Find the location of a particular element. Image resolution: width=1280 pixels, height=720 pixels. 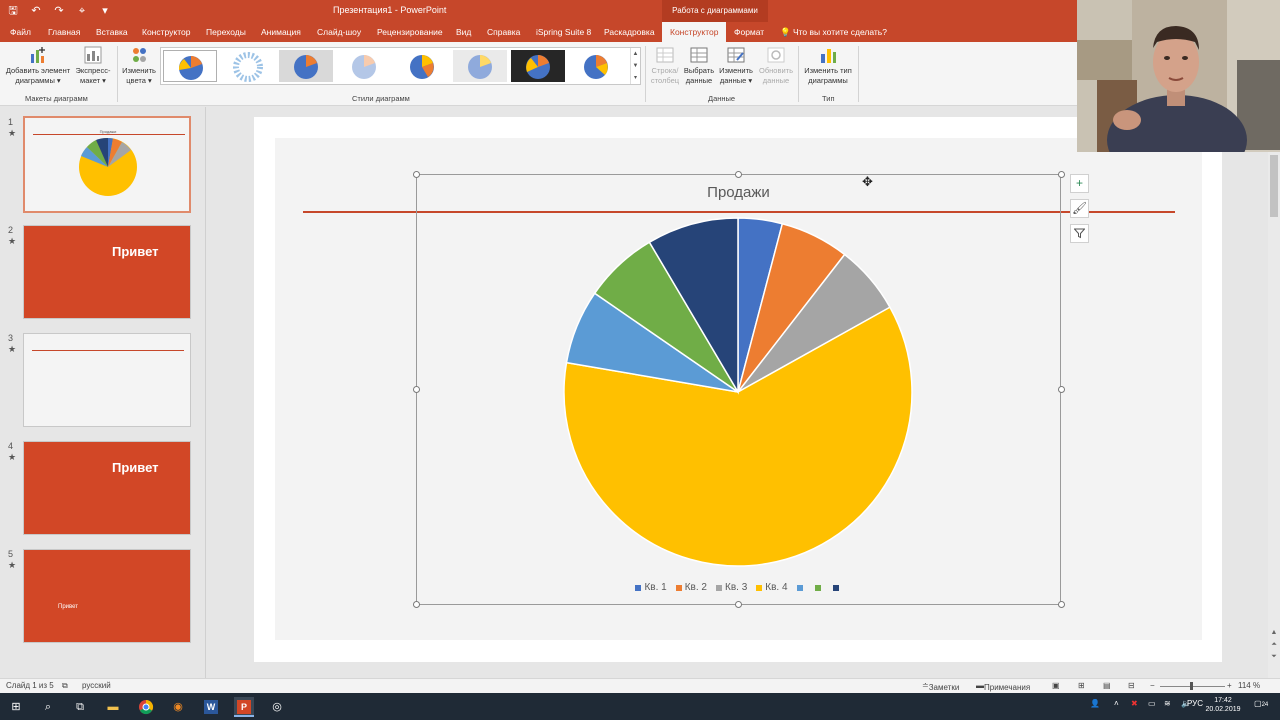

chart-filters-button is located at coordinates (1079, 233).